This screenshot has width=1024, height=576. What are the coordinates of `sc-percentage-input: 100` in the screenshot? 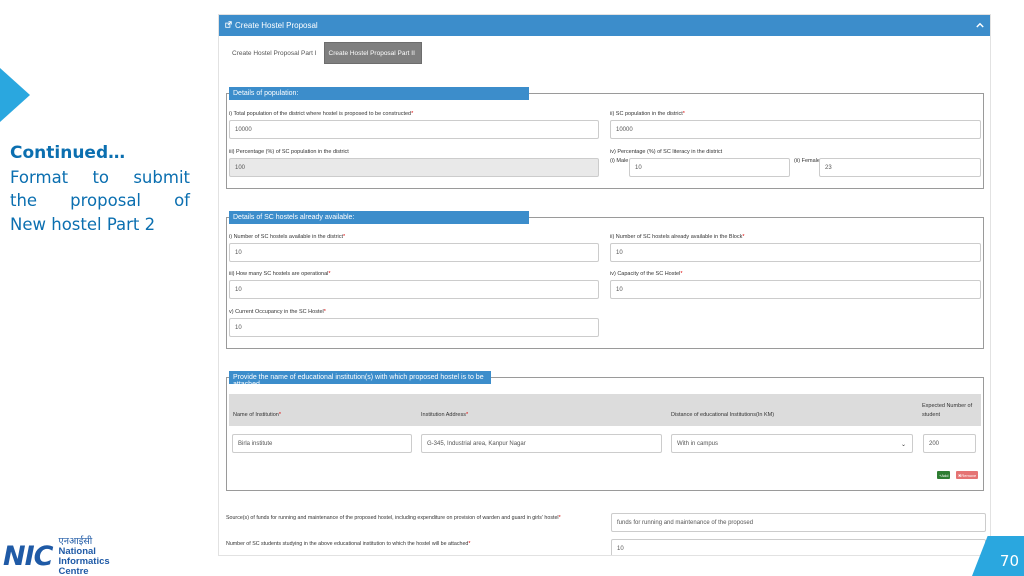 It's located at (414, 167).